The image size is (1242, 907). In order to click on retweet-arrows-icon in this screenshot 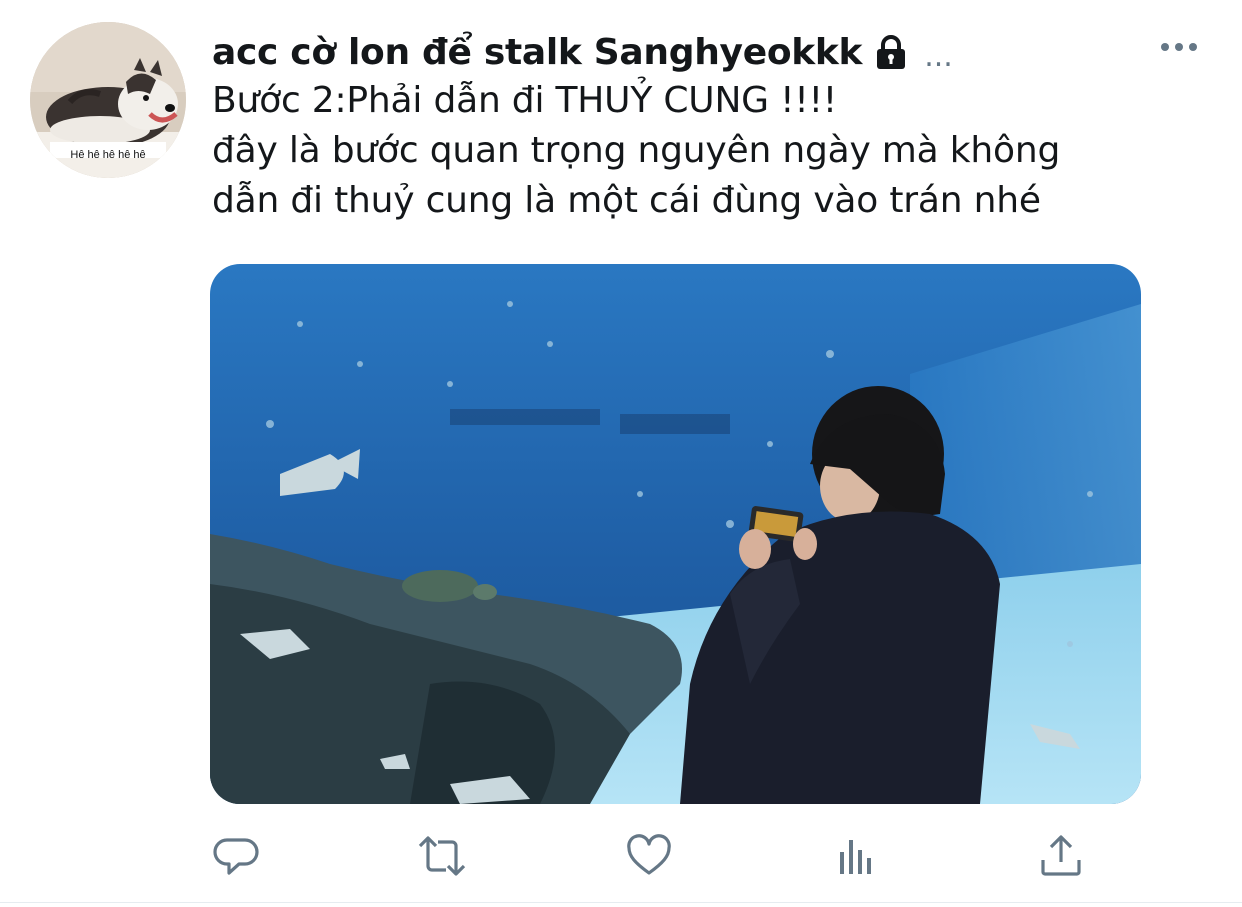, I will do `click(442, 856)`.